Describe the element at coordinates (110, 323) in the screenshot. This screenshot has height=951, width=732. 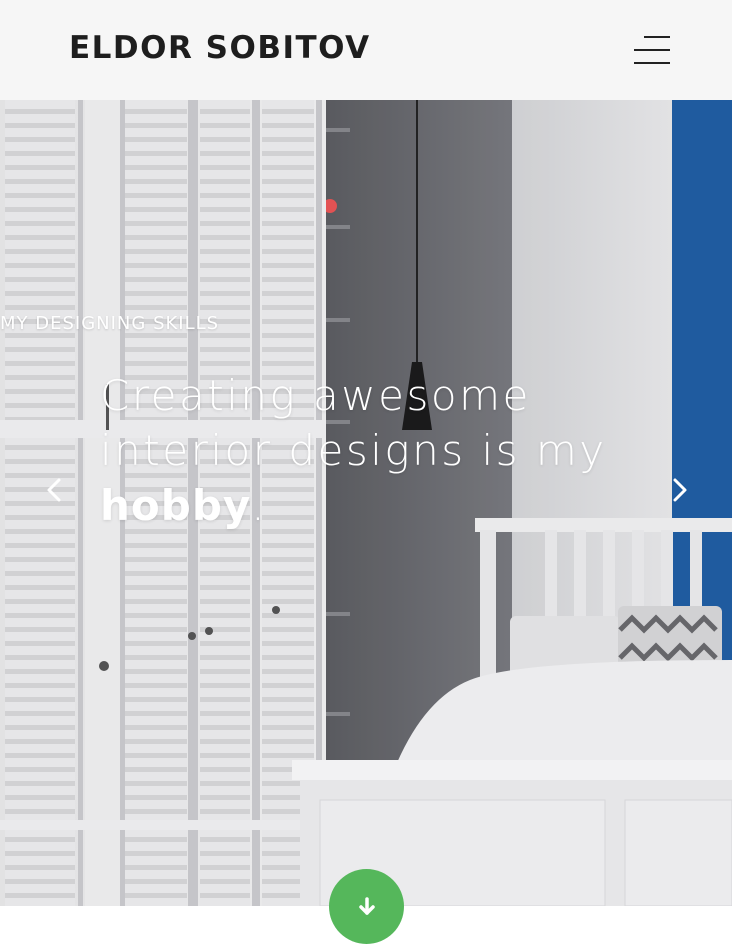
I see `hero-eyebrow: MY DESIGNING SKILLS` at that location.